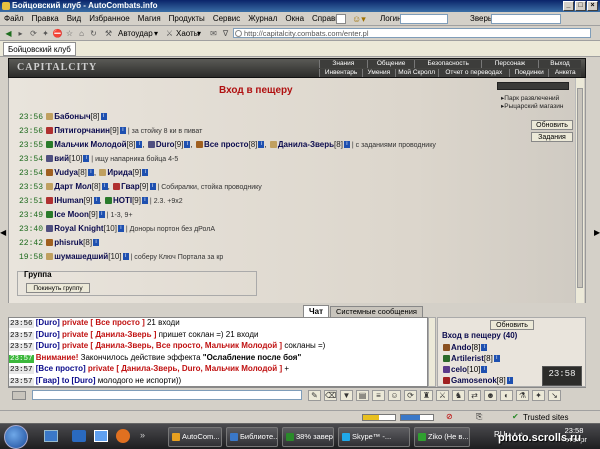 The width and height of the screenshot is (600, 449). What do you see at coordinates (341, 19) in the screenshot?
I see `home-icon` at bounding box center [341, 19].